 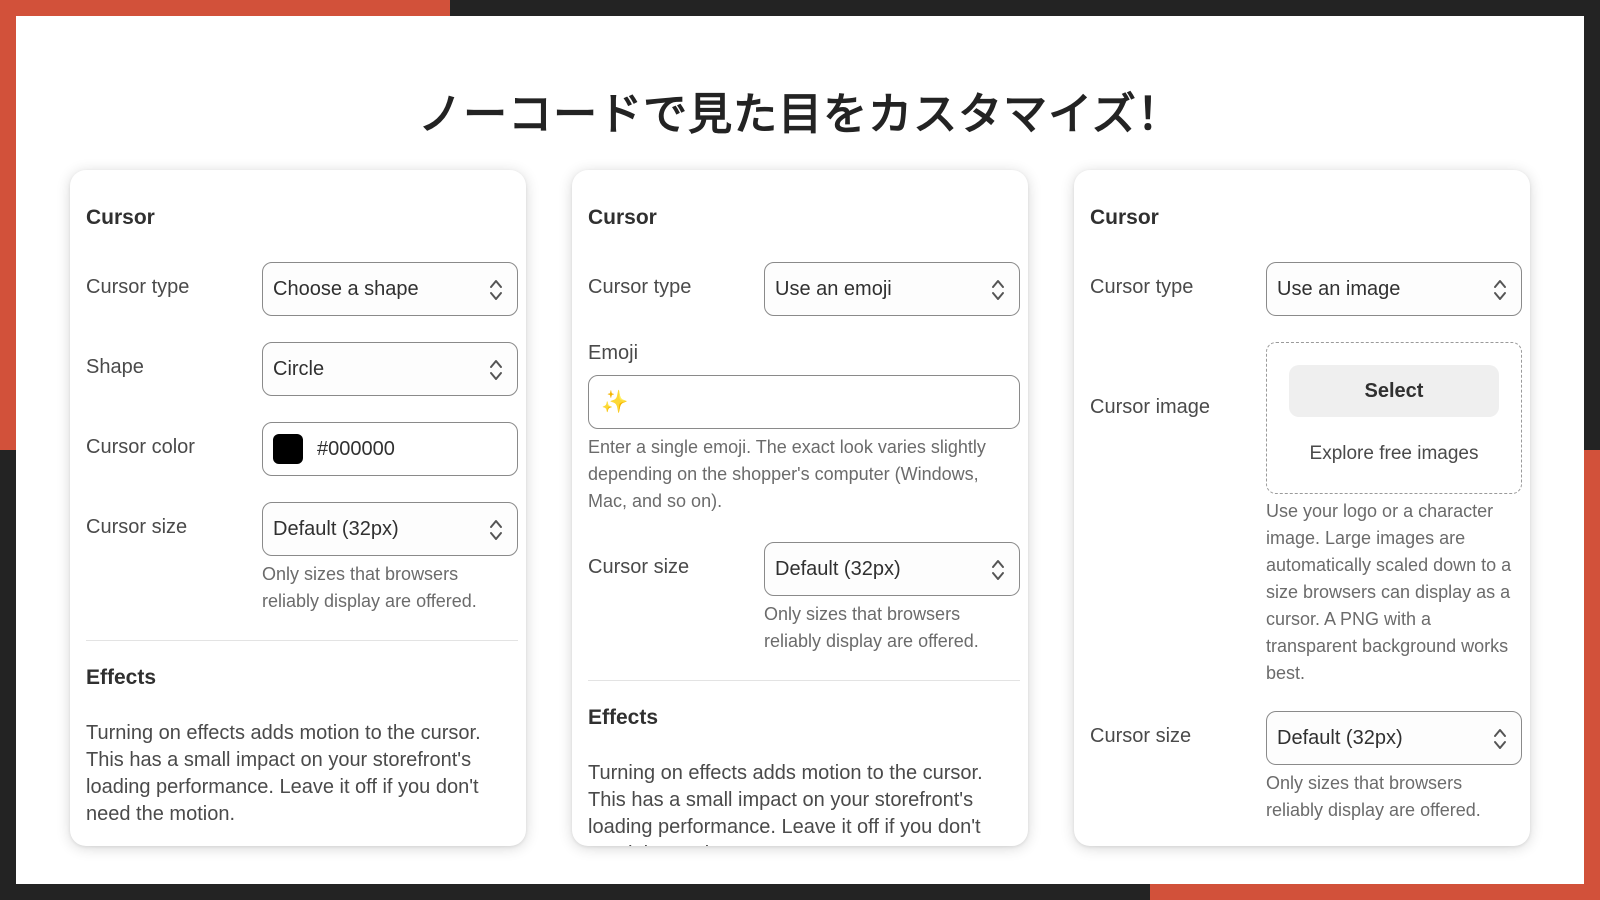 I want to click on cursor-color-field: #000000, so click(x=390, y=449).